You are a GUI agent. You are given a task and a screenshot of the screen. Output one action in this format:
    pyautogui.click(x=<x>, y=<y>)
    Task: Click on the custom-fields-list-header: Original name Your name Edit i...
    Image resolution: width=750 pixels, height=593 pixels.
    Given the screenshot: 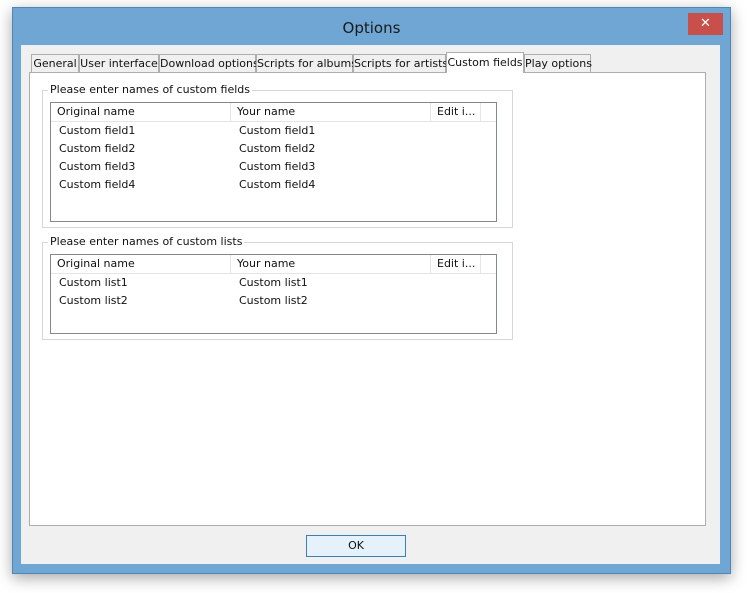 What is the action you would take?
    pyautogui.click(x=273, y=112)
    